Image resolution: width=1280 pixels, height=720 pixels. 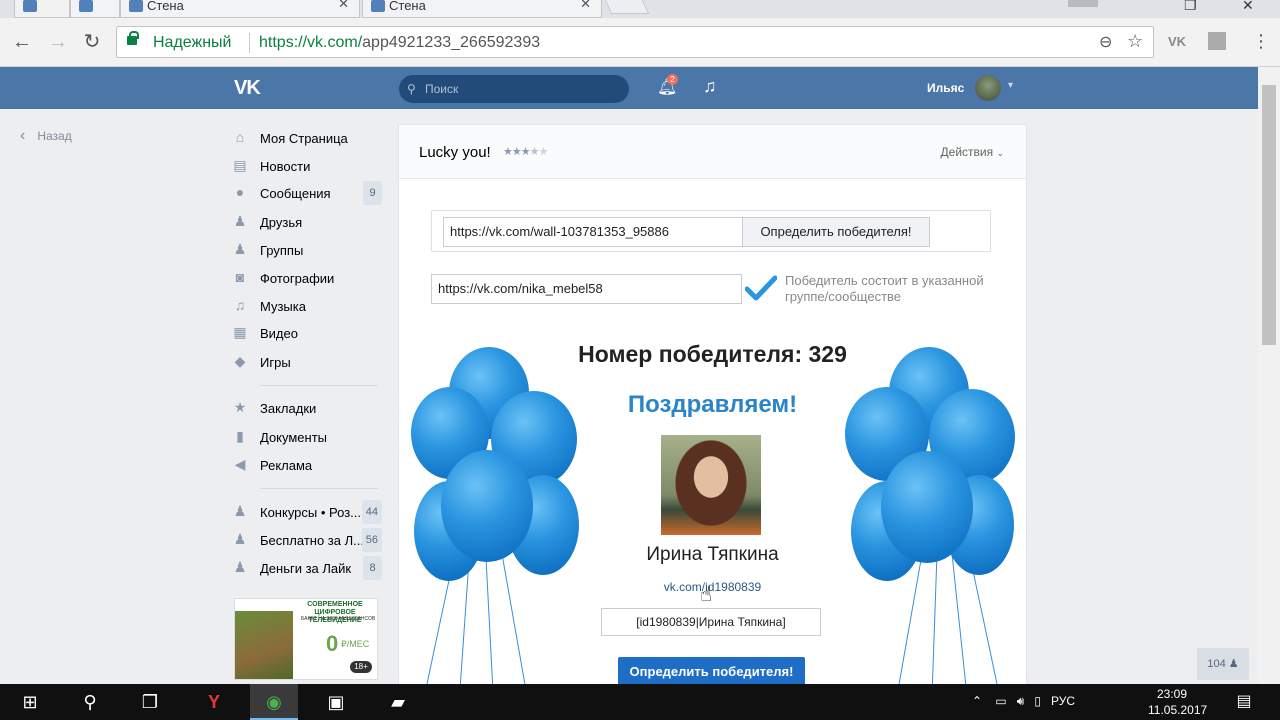 I want to click on back-arrow-icon: ←, so click(x=22, y=42).